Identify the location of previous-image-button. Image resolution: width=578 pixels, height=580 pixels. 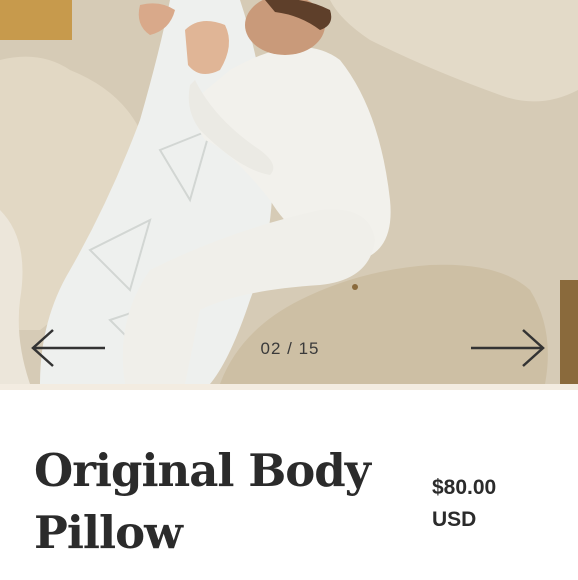
(69, 348).